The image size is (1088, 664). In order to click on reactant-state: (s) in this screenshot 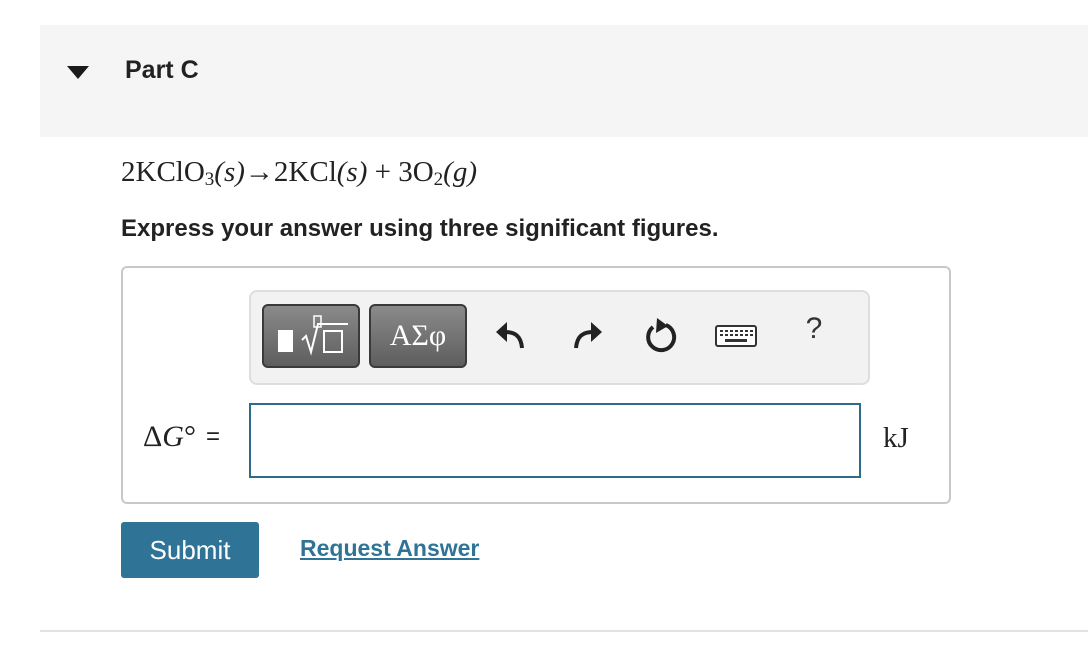, I will do `click(229, 172)`.